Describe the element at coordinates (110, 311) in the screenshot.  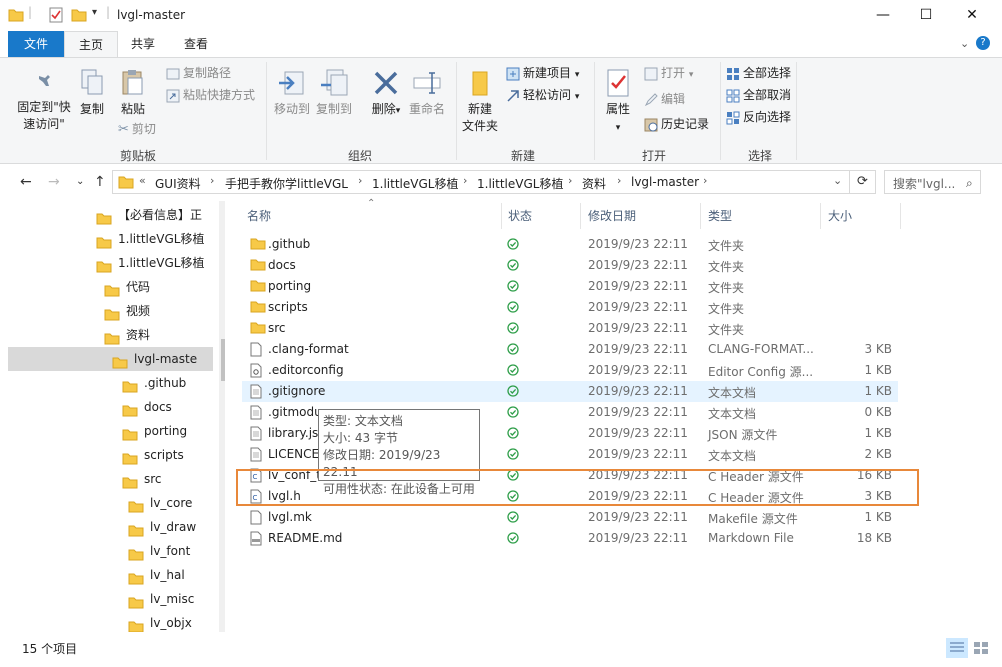
I see `nav-item: 视频` at that location.